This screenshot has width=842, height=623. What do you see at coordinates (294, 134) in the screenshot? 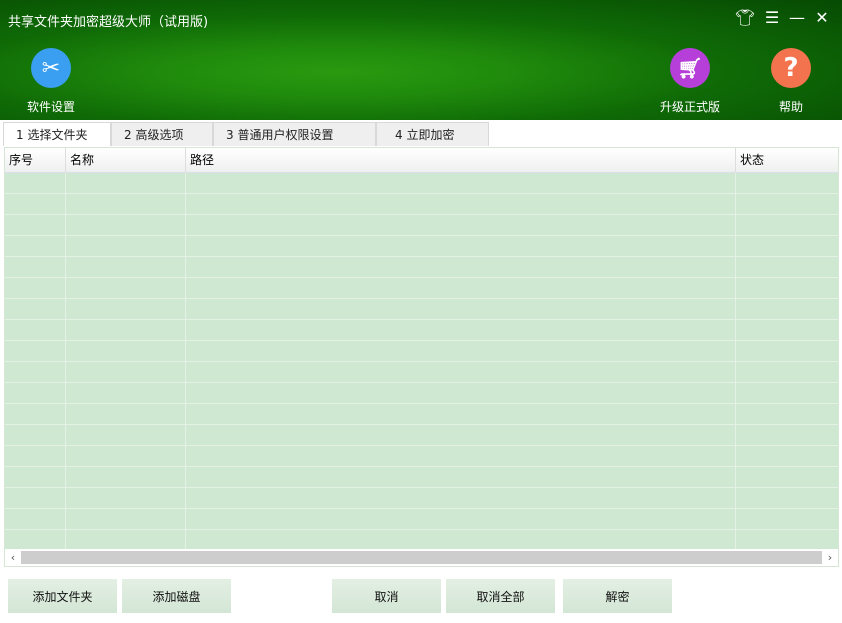
I see `tab-permissions: 3 普通用户权限设置` at bounding box center [294, 134].